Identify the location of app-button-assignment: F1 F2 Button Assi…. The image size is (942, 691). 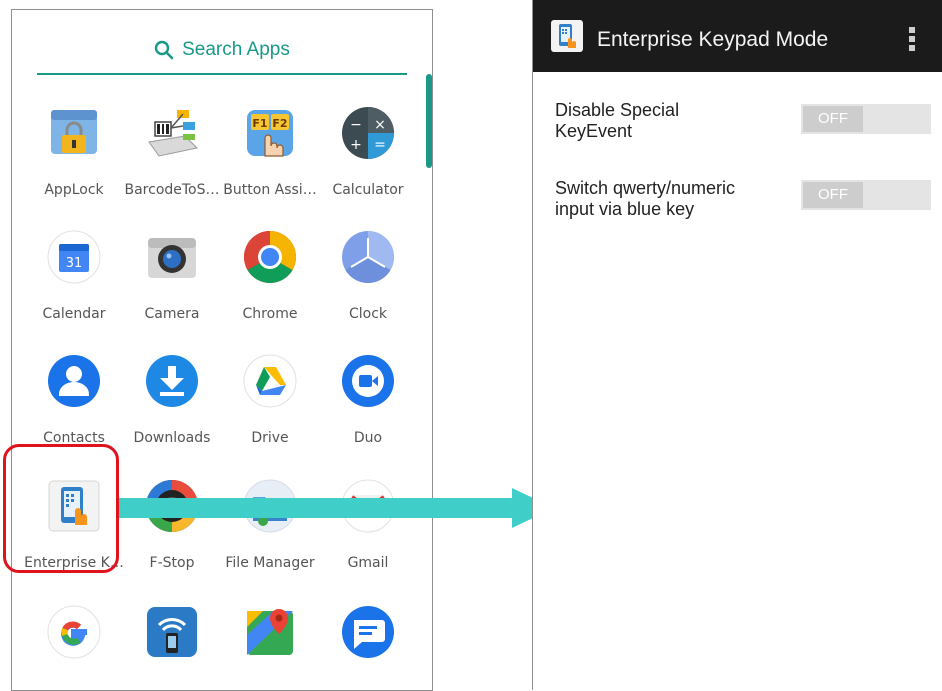
(270, 166).